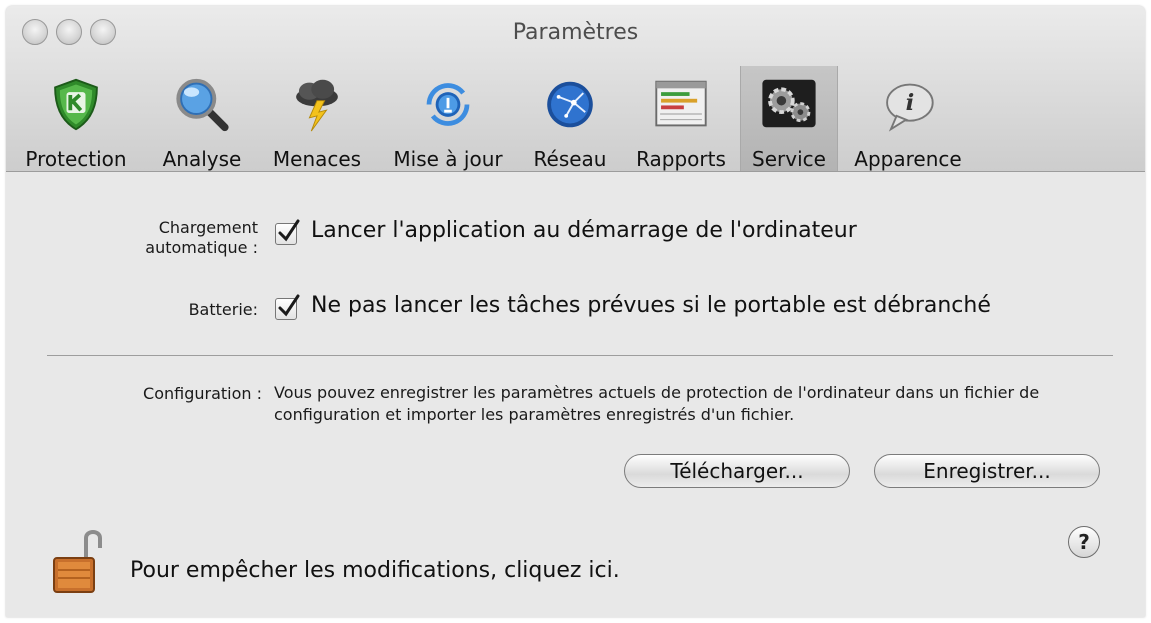  Describe the element at coordinates (570, 104) in the screenshot. I see `network-globe-icon` at that location.